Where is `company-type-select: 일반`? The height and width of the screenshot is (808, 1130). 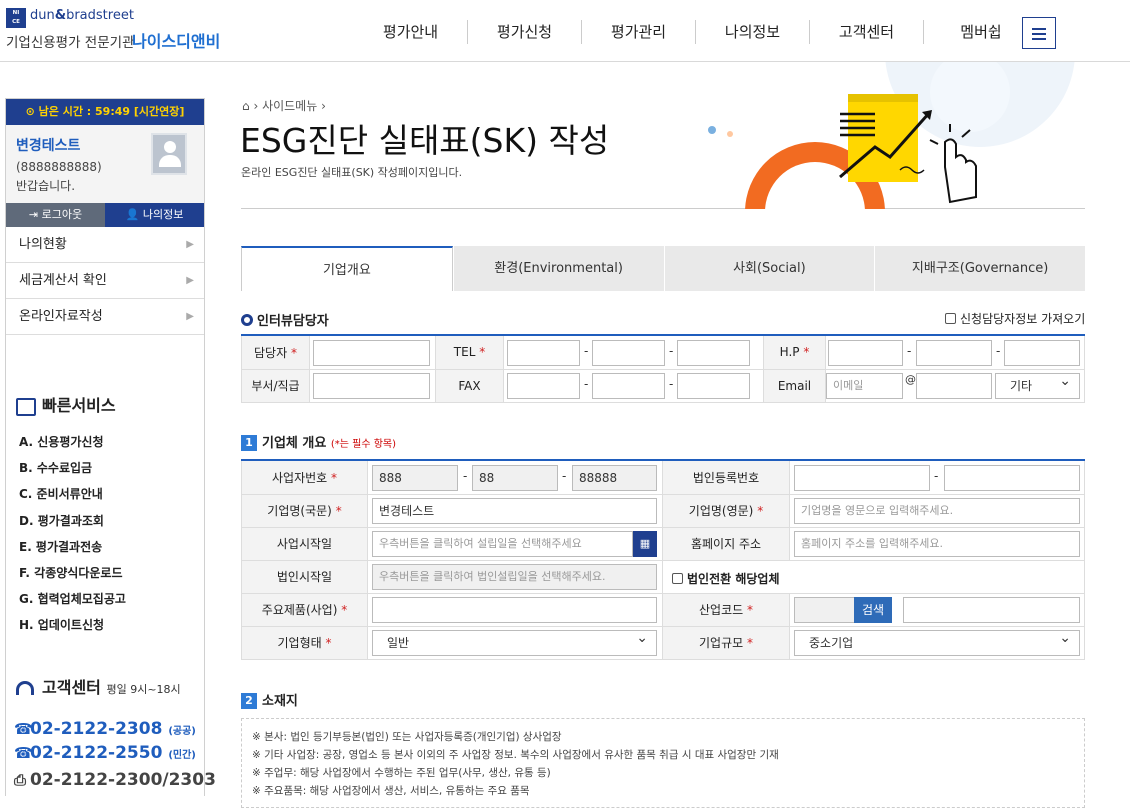 company-type-select: 일반 is located at coordinates (514, 643).